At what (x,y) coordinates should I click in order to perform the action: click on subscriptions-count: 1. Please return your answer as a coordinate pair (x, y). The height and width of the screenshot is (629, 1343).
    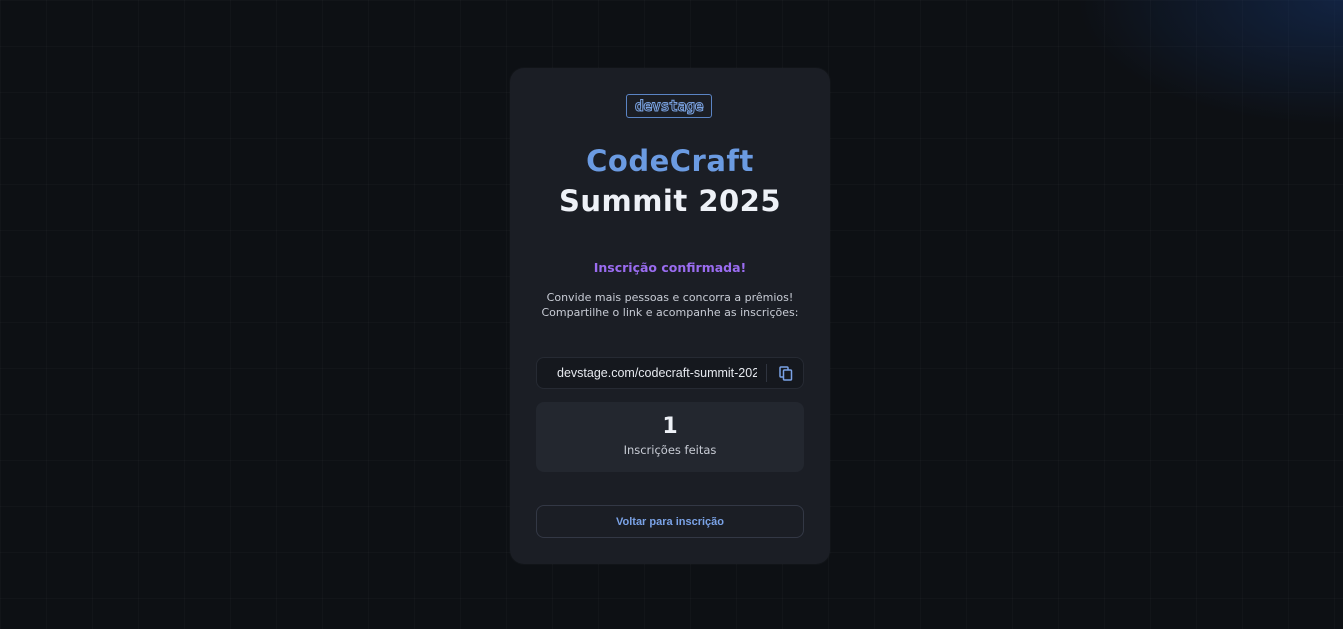
    Looking at the image, I should click on (670, 426).